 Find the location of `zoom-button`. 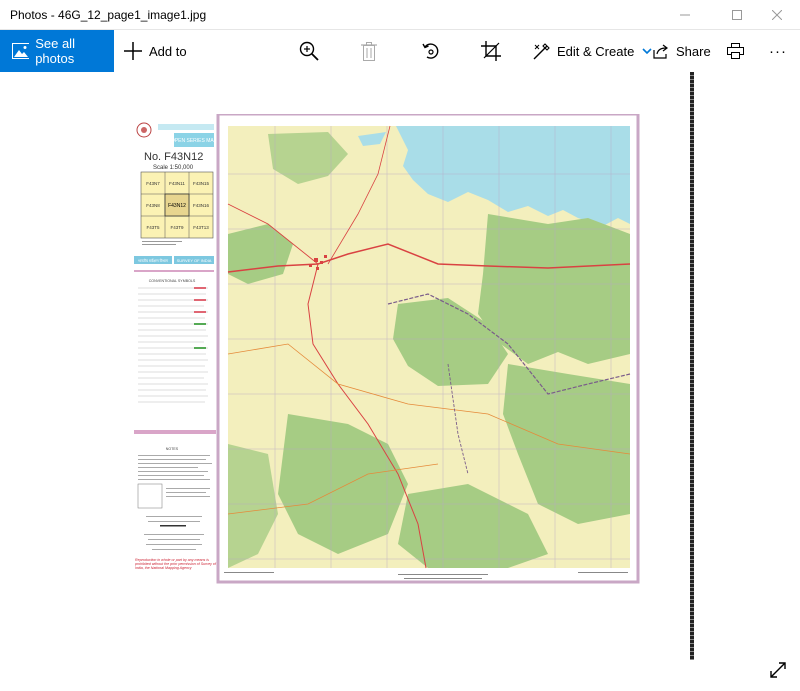

zoom-button is located at coordinates (309, 51).